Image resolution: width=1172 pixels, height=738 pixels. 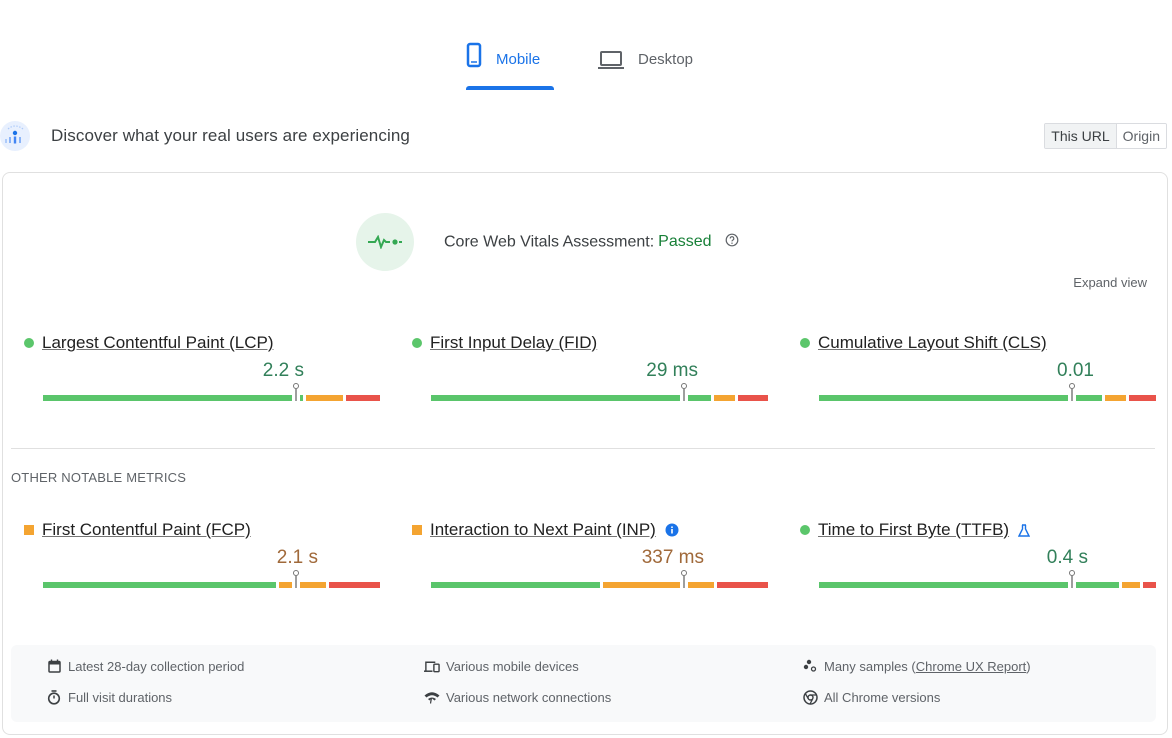 I want to click on info-samples: Many samples (Chrome UX Report), so click(x=916, y=666).